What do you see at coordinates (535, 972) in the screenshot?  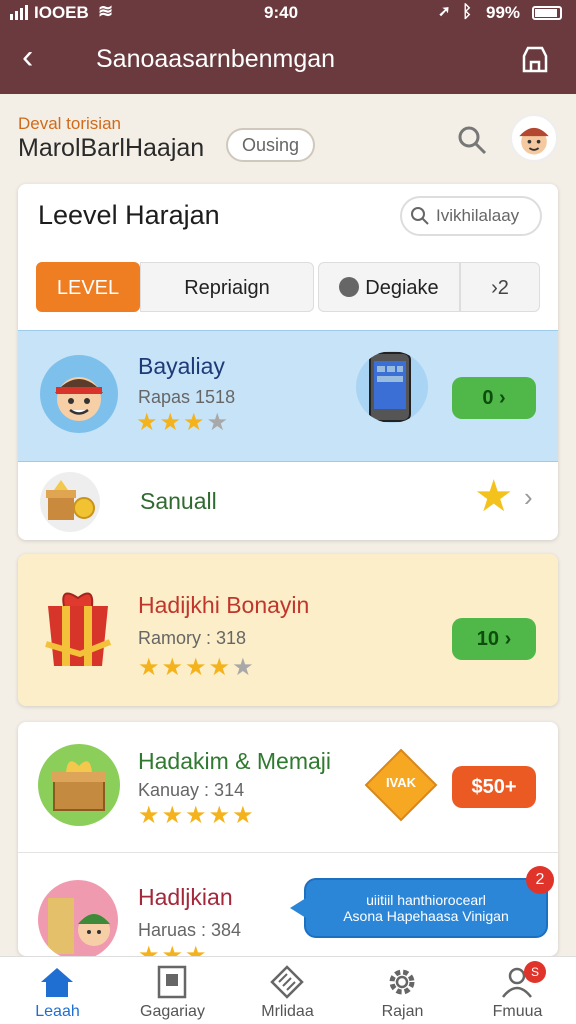 I see `notification-badge: S` at bounding box center [535, 972].